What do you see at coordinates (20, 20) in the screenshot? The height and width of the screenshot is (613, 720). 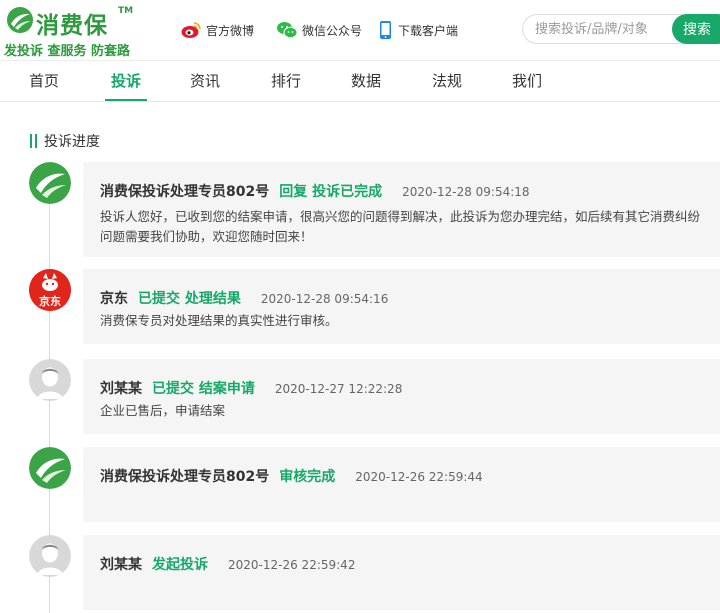 I see `leaf-logo-icon` at bounding box center [20, 20].